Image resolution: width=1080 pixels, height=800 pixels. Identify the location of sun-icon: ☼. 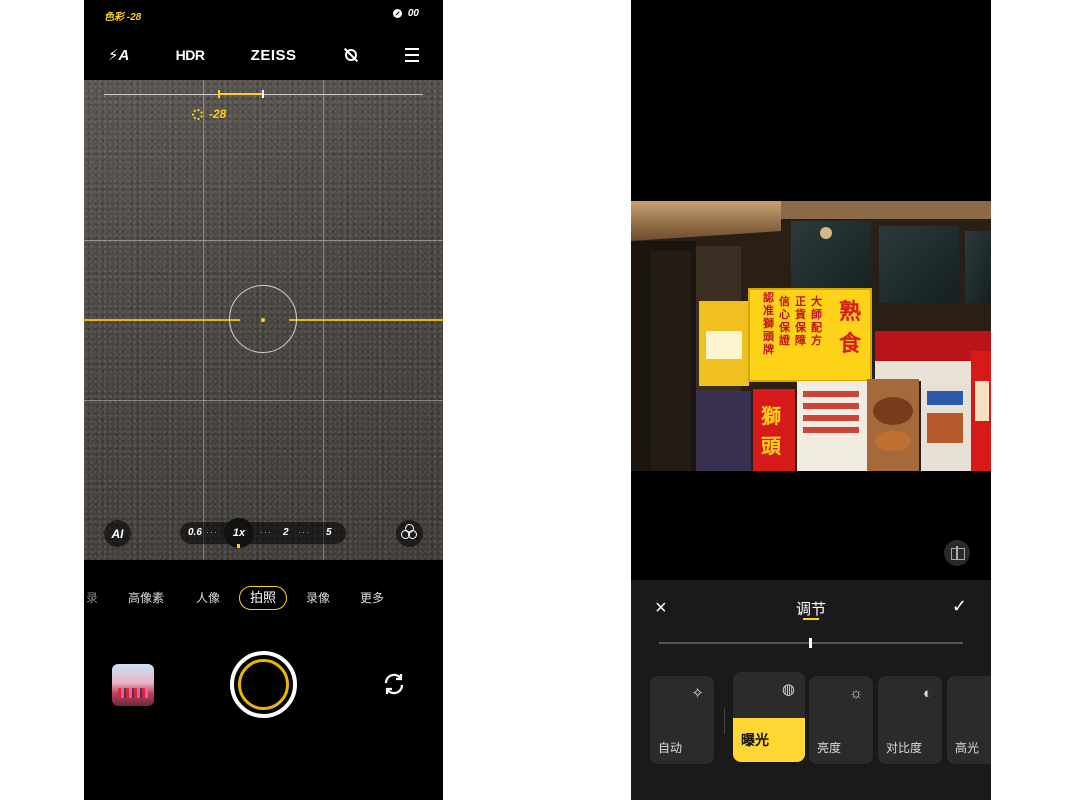
(856, 693).